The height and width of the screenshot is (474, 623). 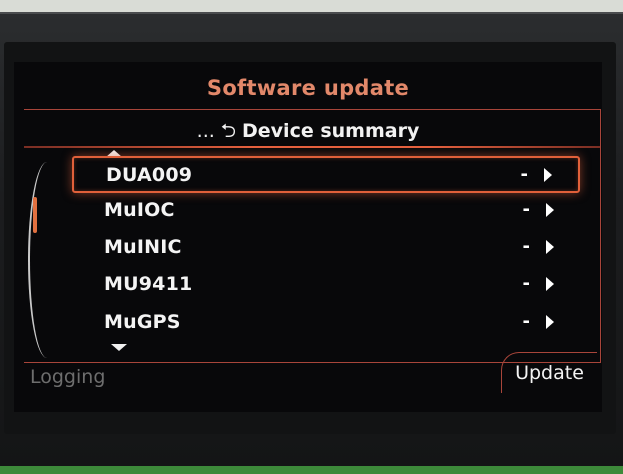 I want to click on header-divider, so click(x=312, y=147).